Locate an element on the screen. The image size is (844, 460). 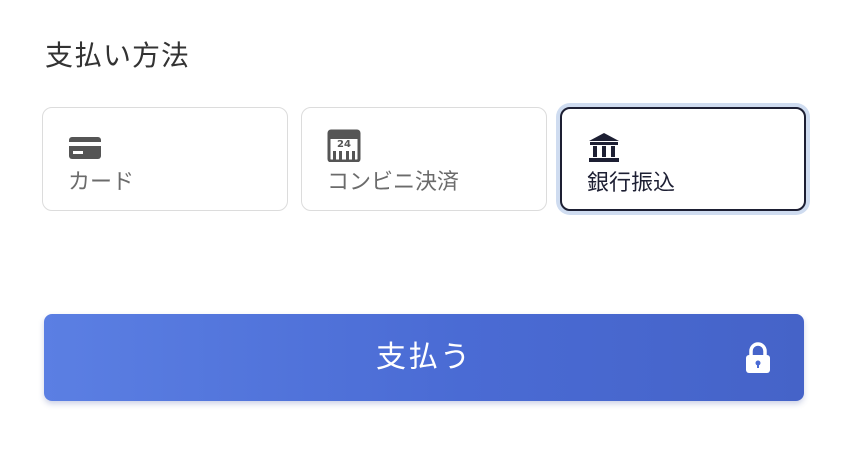
method-bank-transfer-label: 銀行振込 is located at coordinates (631, 183).